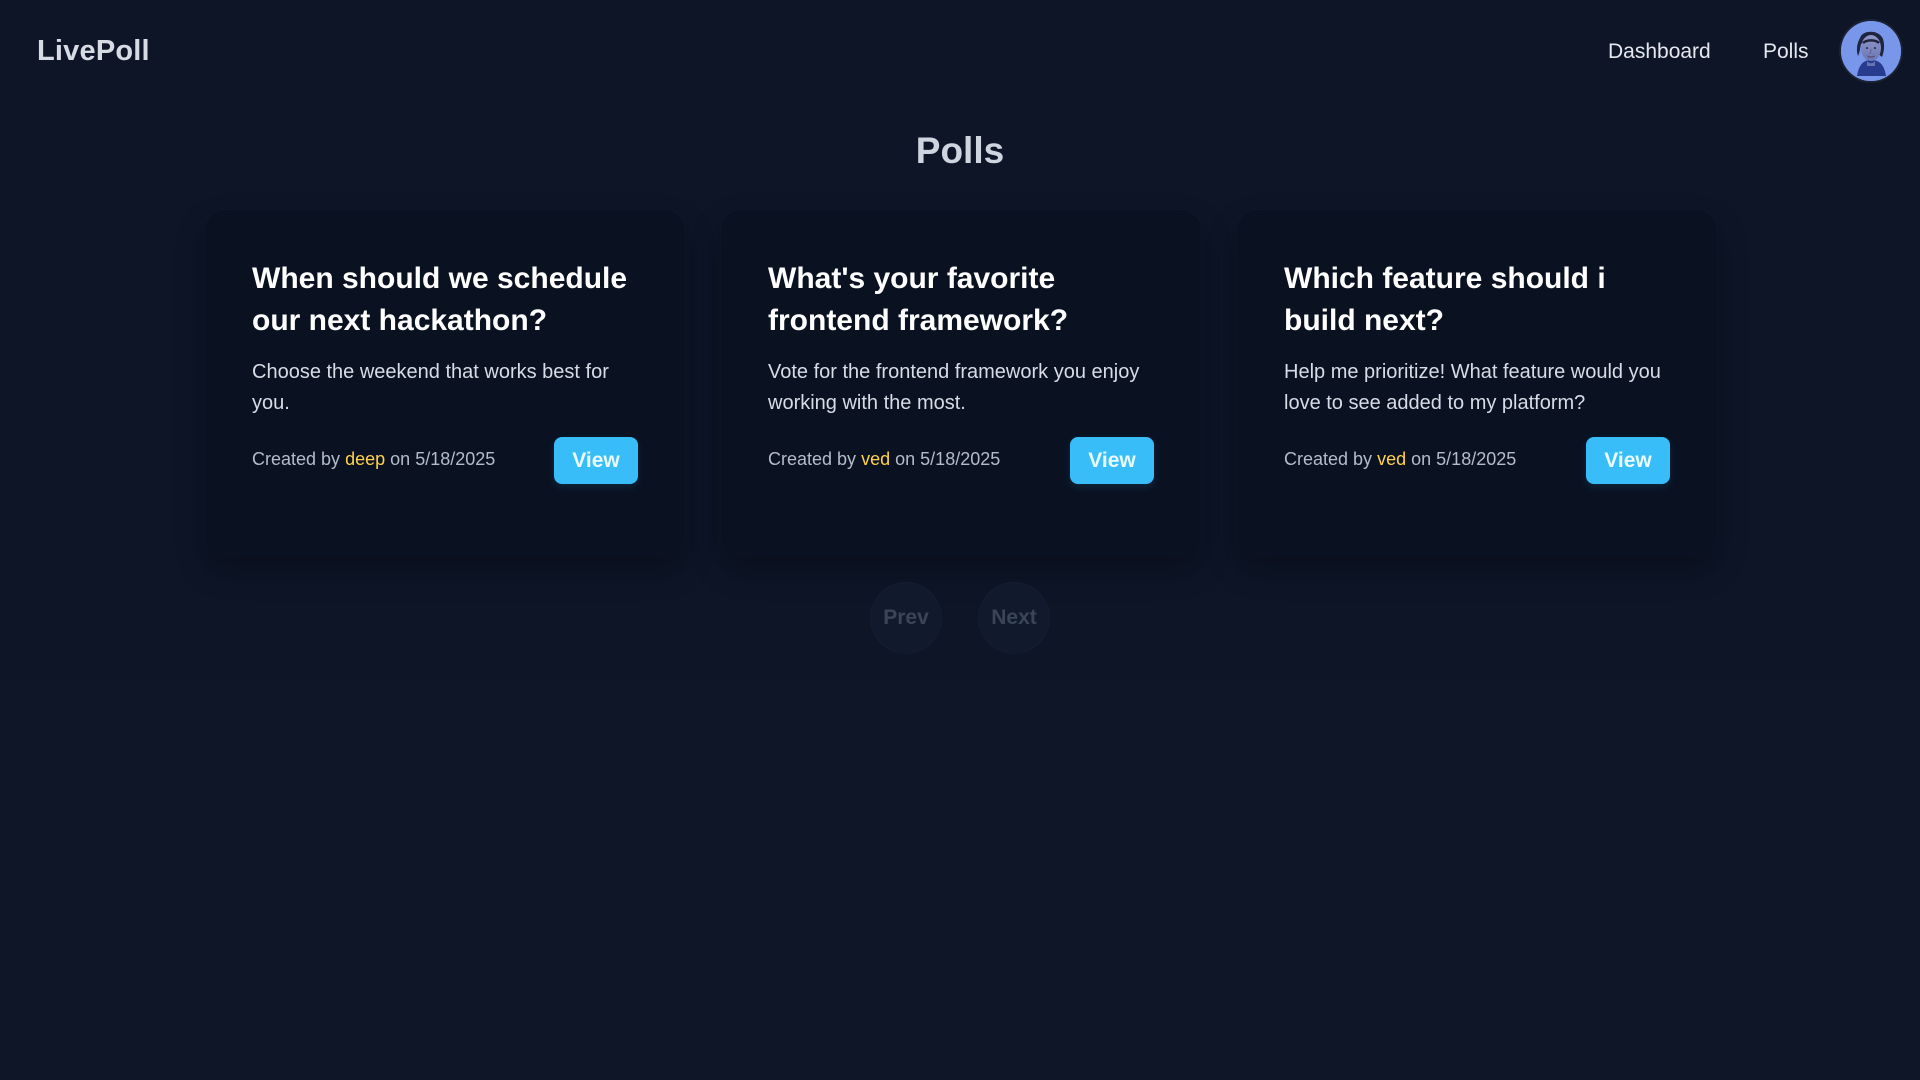 The height and width of the screenshot is (1080, 1920). Describe the element at coordinates (960, 150) in the screenshot. I see `page-title: Polls` at that location.